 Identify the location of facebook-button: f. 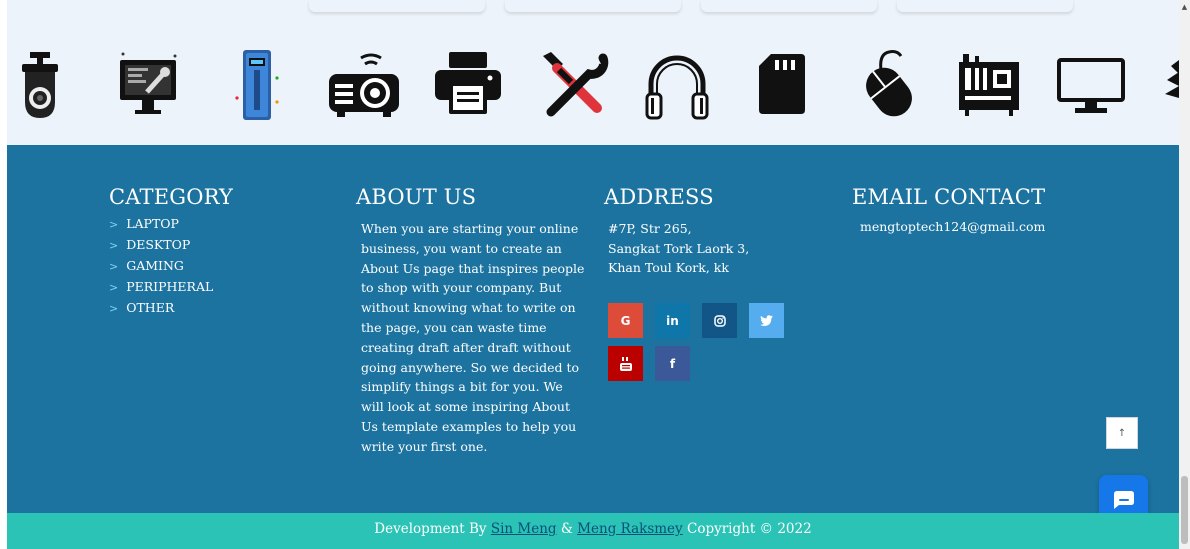
(672, 363).